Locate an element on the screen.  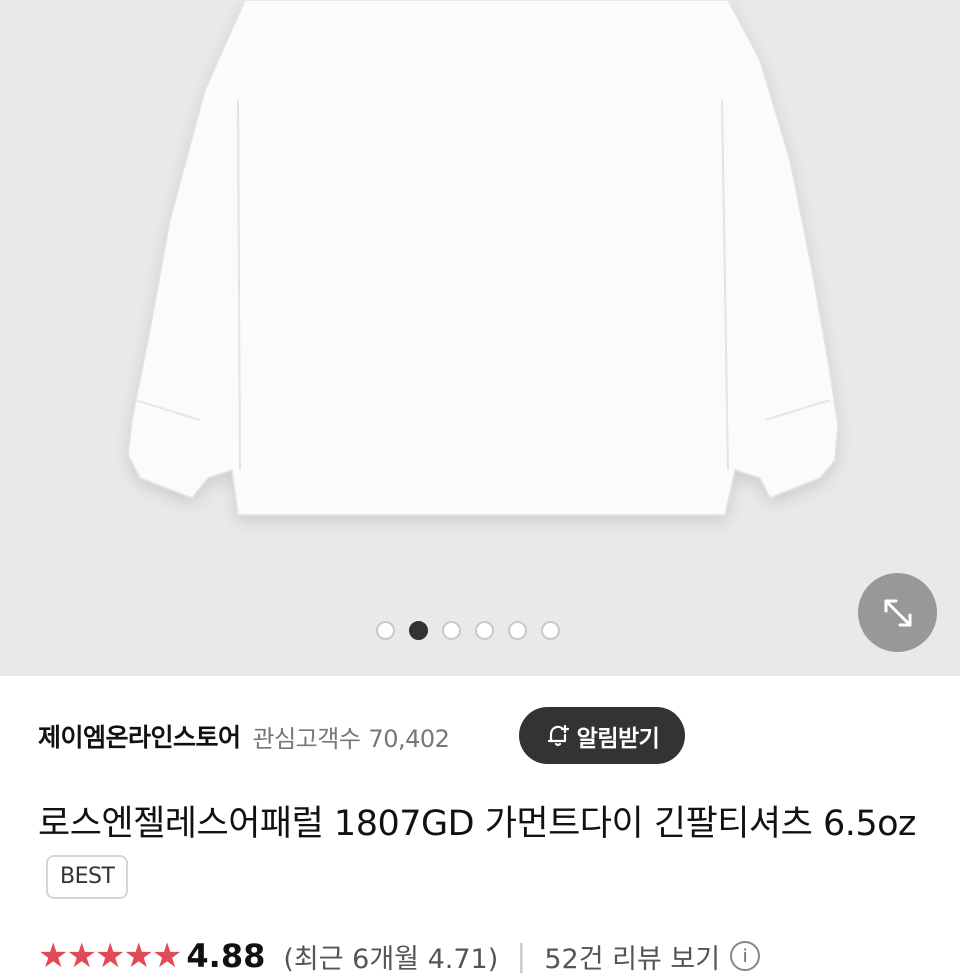
alert-button: 알림받기 is located at coordinates (602, 735).